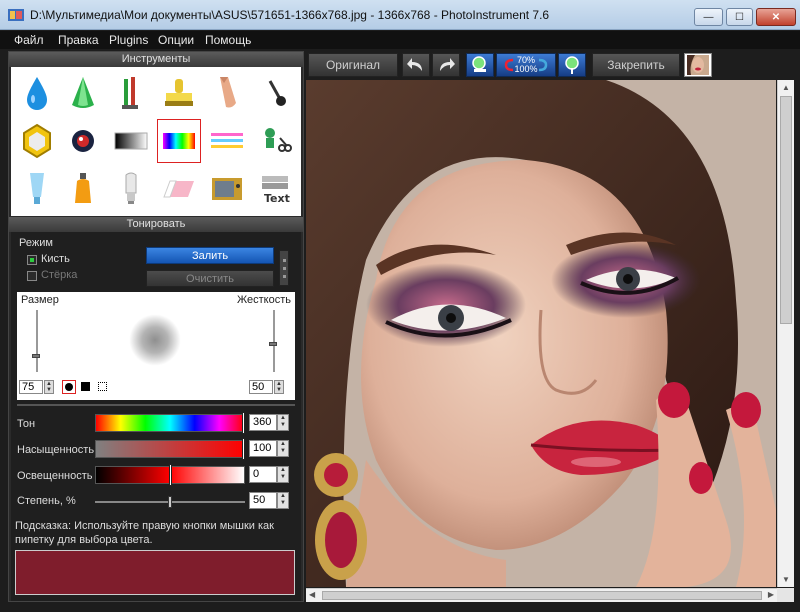 The image size is (800, 612). What do you see at coordinates (708, 17) in the screenshot?
I see `minimize-button: —` at bounding box center [708, 17].